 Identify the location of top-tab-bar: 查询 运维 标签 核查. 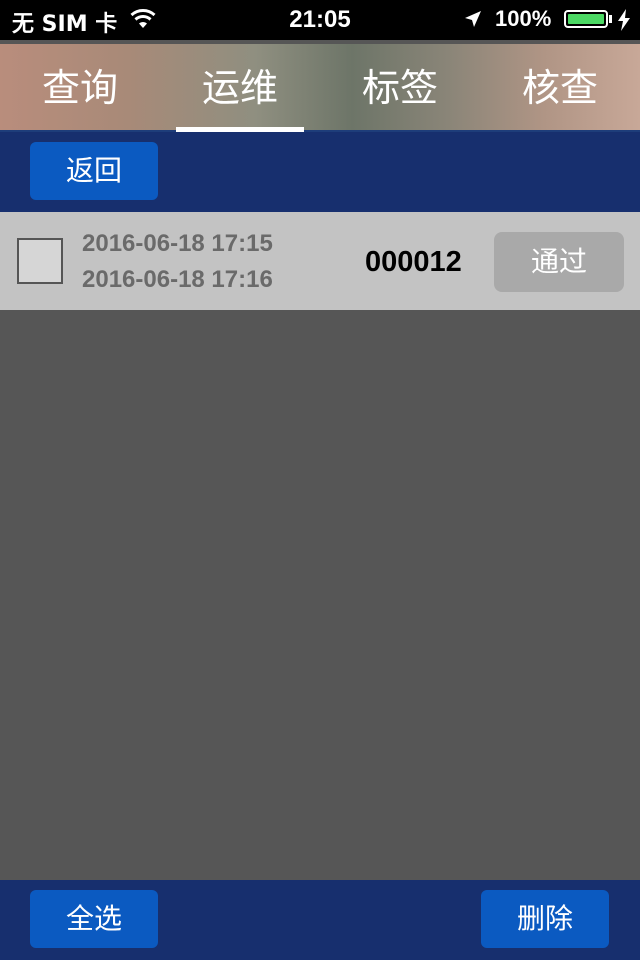
(320, 88).